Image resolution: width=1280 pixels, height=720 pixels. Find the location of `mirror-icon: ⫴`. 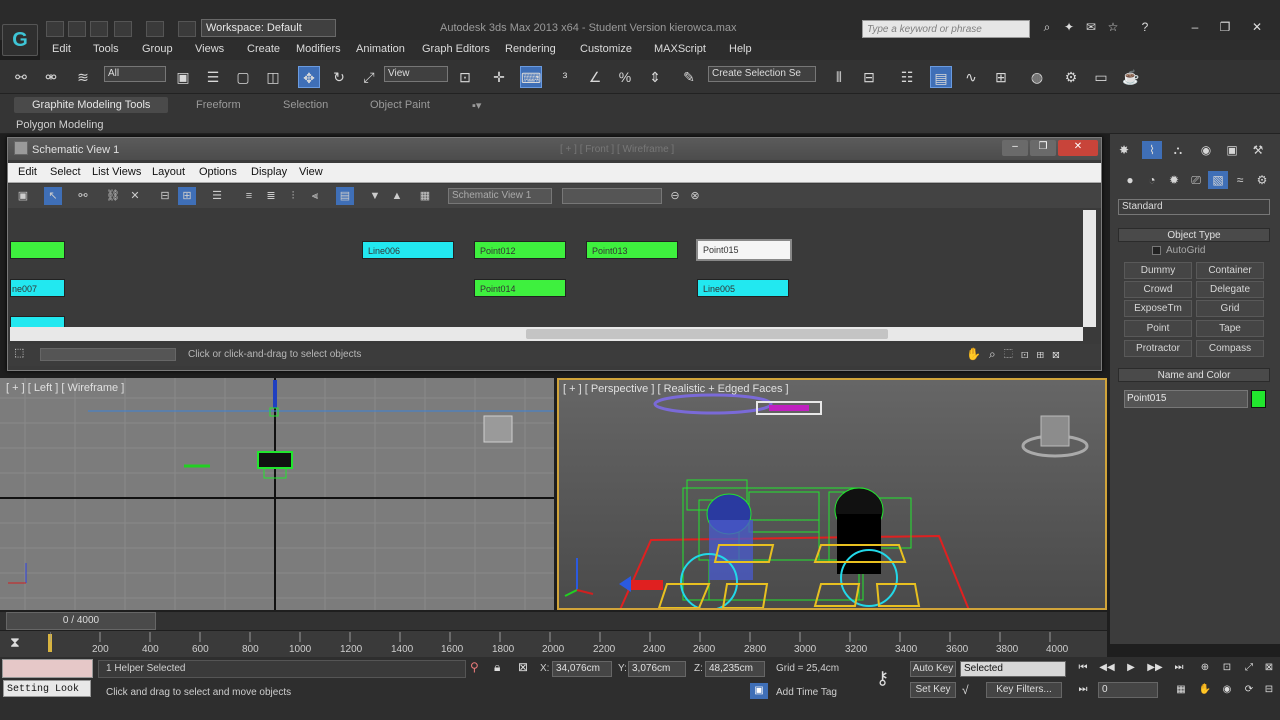

mirror-icon: ⫴ is located at coordinates (839, 77).